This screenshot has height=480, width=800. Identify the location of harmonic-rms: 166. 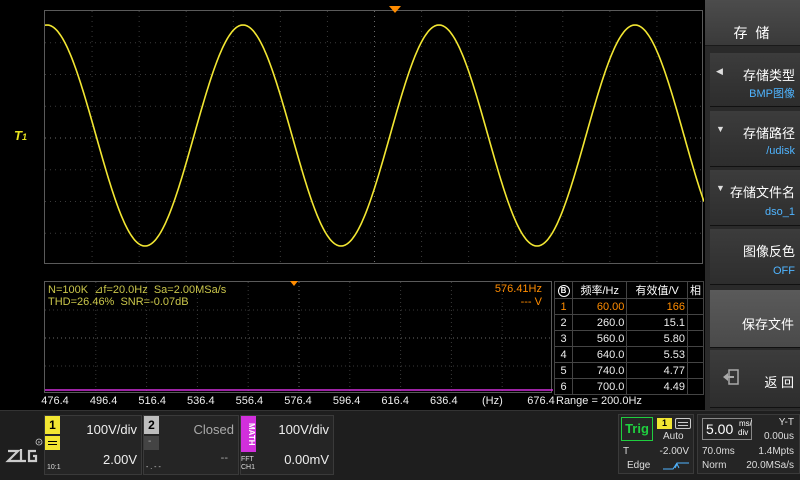
(657, 306).